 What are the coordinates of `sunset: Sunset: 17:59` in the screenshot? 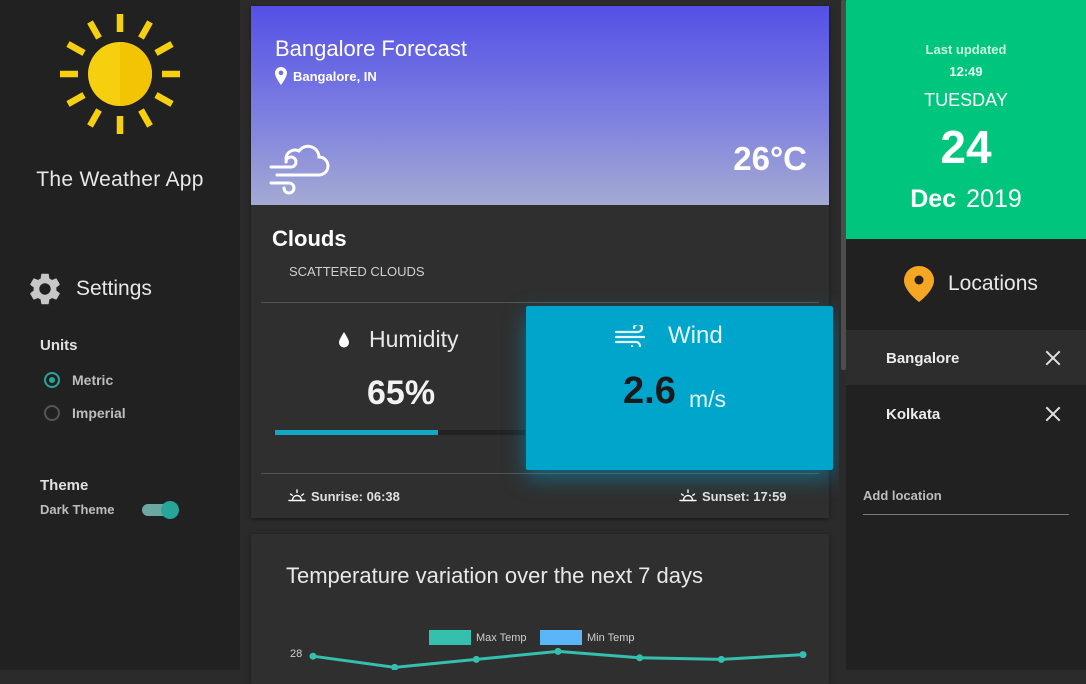 It's located at (733, 496).